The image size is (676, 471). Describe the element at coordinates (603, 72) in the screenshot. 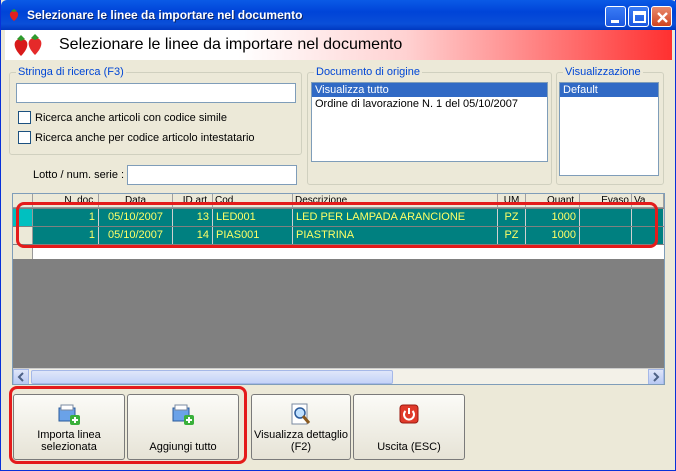

I see `view-group-legend: Visualizzazione` at that location.